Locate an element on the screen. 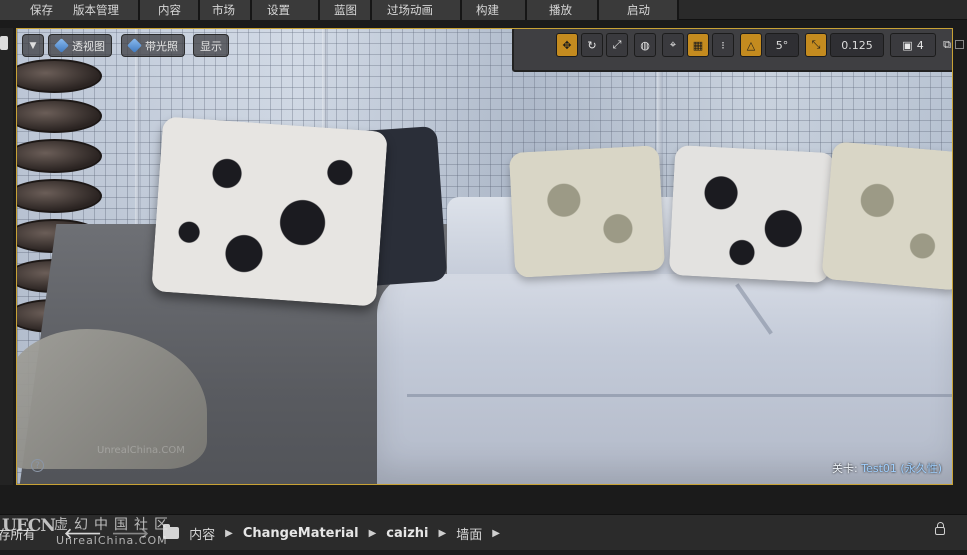 The height and width of the screenshot is (555, 967). level-name: Test01 (永久性) is located at coordinates (901, 468).